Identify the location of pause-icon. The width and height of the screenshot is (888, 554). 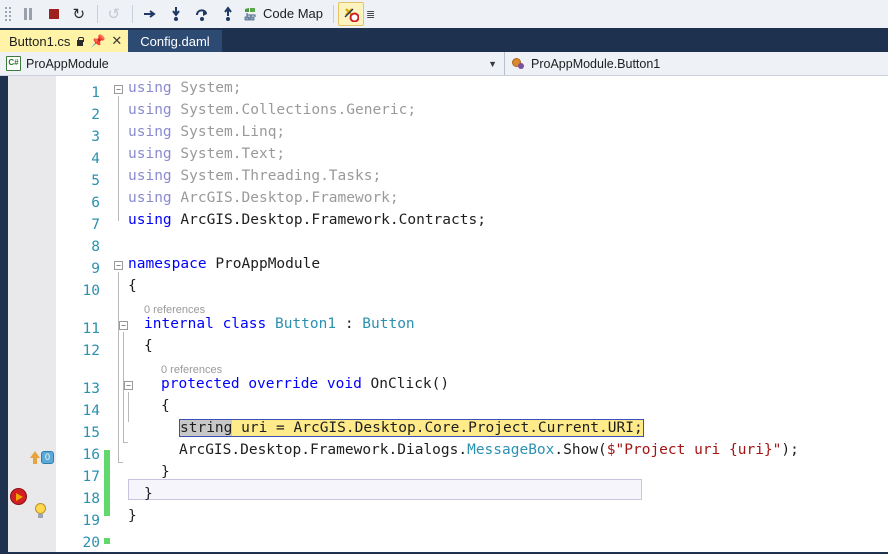
(28, 14).